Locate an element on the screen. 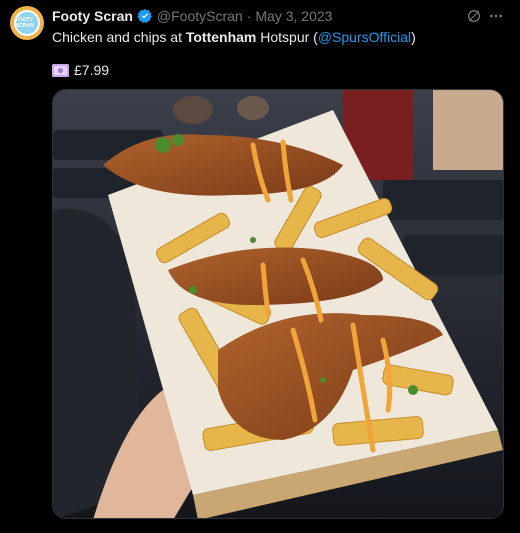  avatar-logo: FOOTY SCRAN is located at coordinates (27, 23).